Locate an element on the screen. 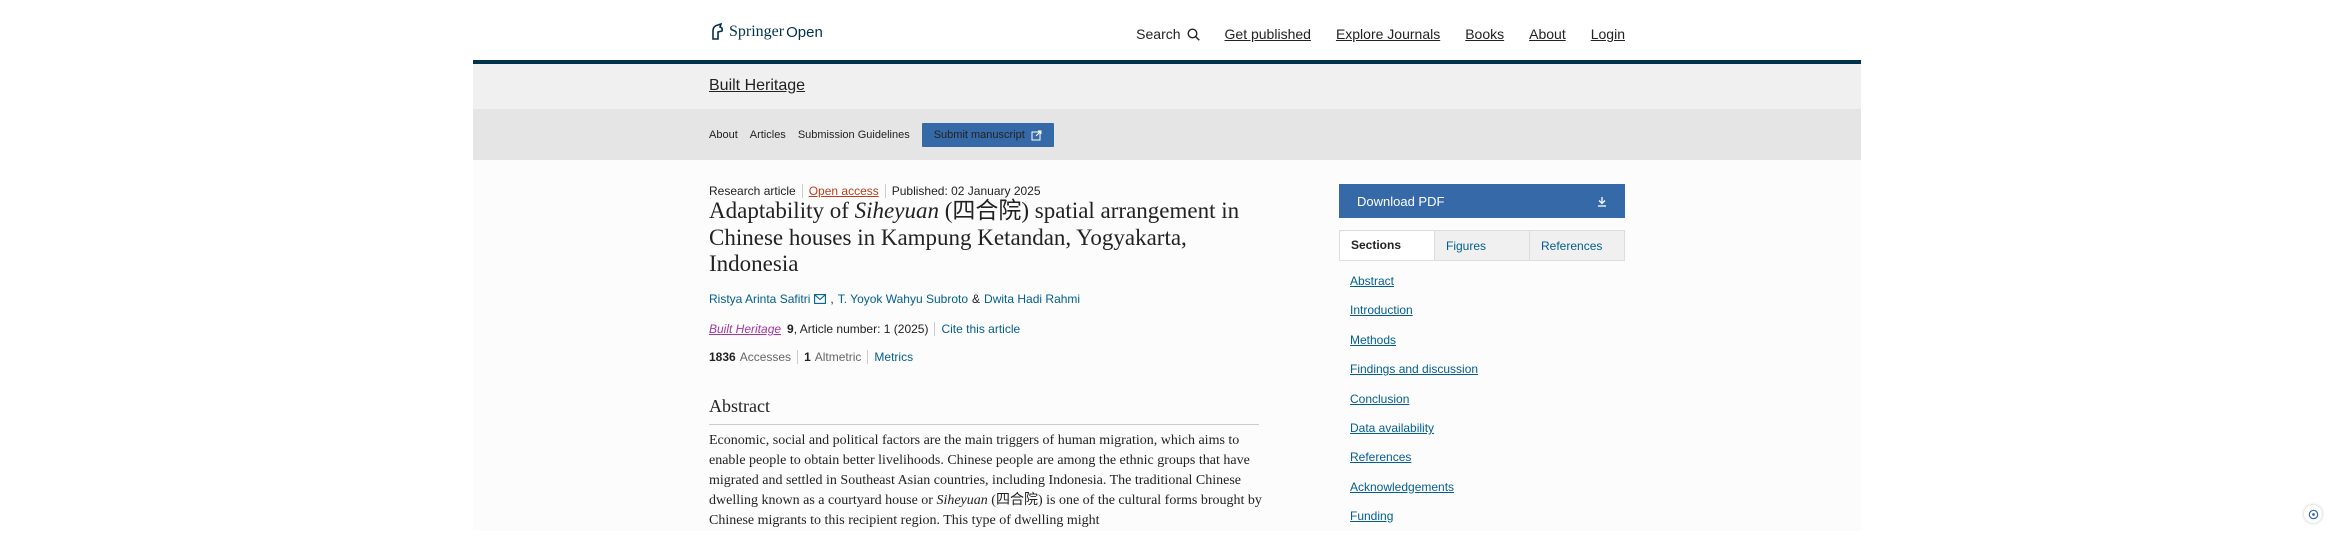 The width and height of the screenshot is (2334, 539). section-link-findings: Findings and discussion is located at coordinates (1414, 369).